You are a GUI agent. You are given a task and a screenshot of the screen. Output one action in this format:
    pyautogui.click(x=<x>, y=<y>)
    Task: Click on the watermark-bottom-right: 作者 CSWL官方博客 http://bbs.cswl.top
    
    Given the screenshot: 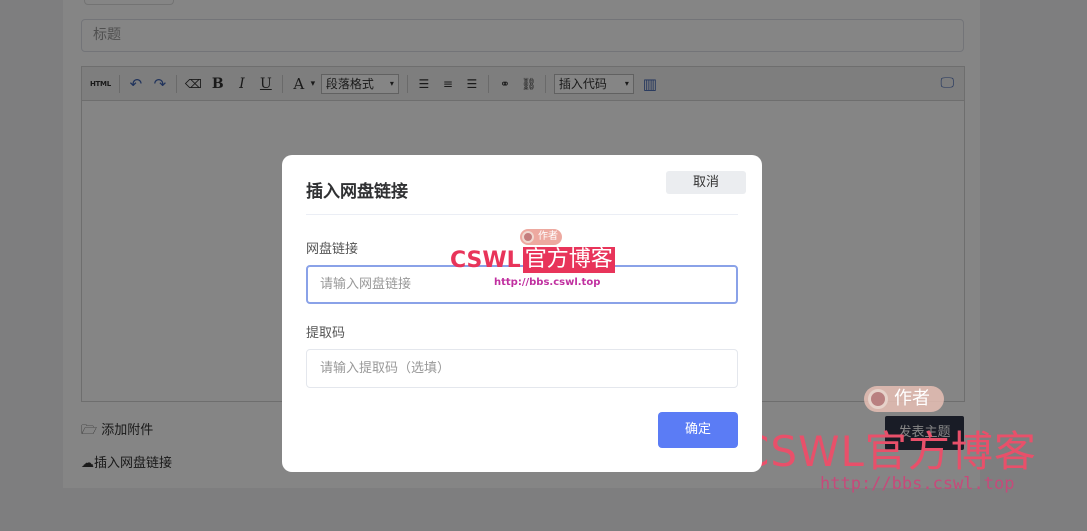 What is the action you would take?
    pyautogui.click(x=910, y=441)
    